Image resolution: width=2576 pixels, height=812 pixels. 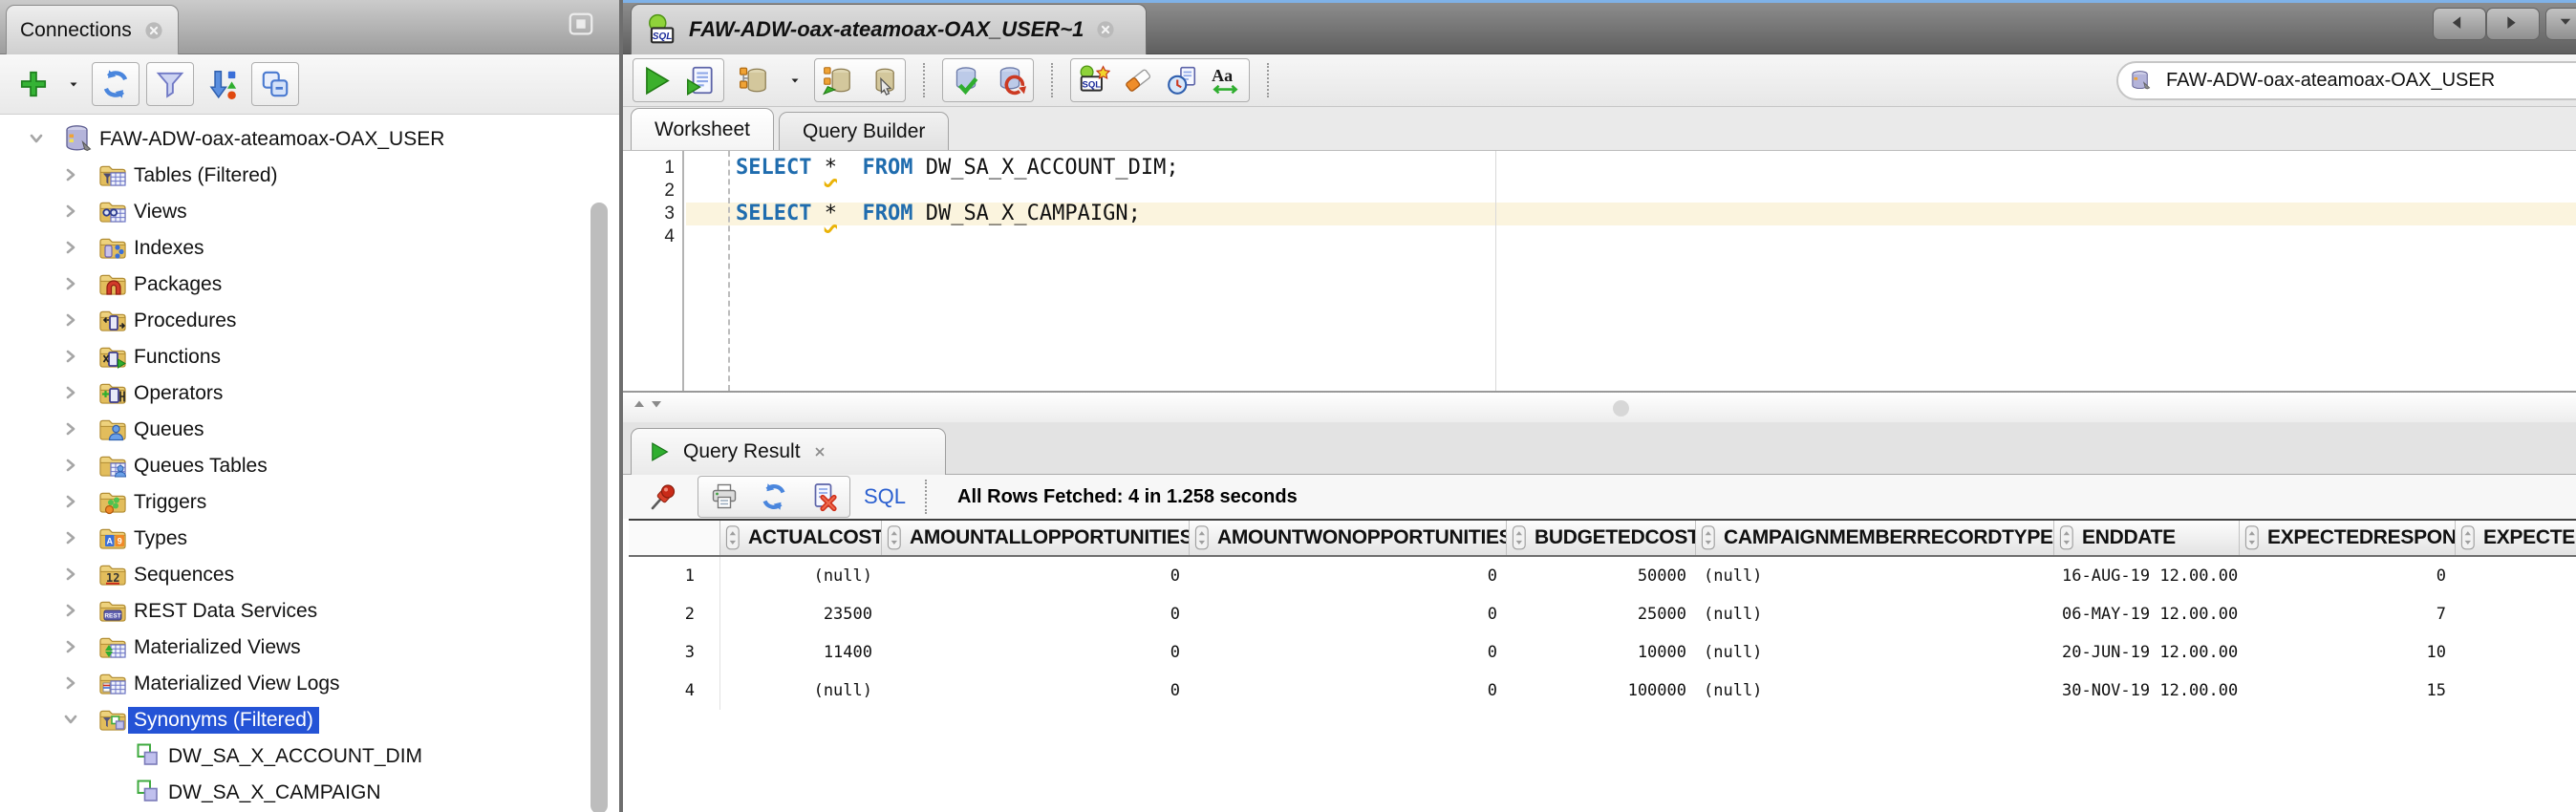 What do you see at coordinates (36, 139) in the screenshot?
I see `chevron-expanded-icon` at bounding box center [36, 139].